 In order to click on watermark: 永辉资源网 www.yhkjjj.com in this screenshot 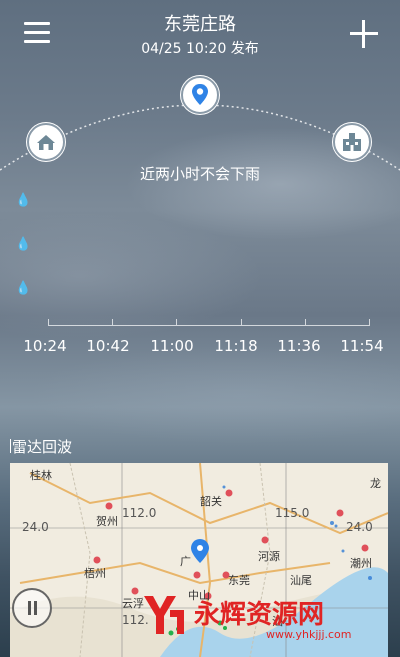, I will do `click(265, 617)`.